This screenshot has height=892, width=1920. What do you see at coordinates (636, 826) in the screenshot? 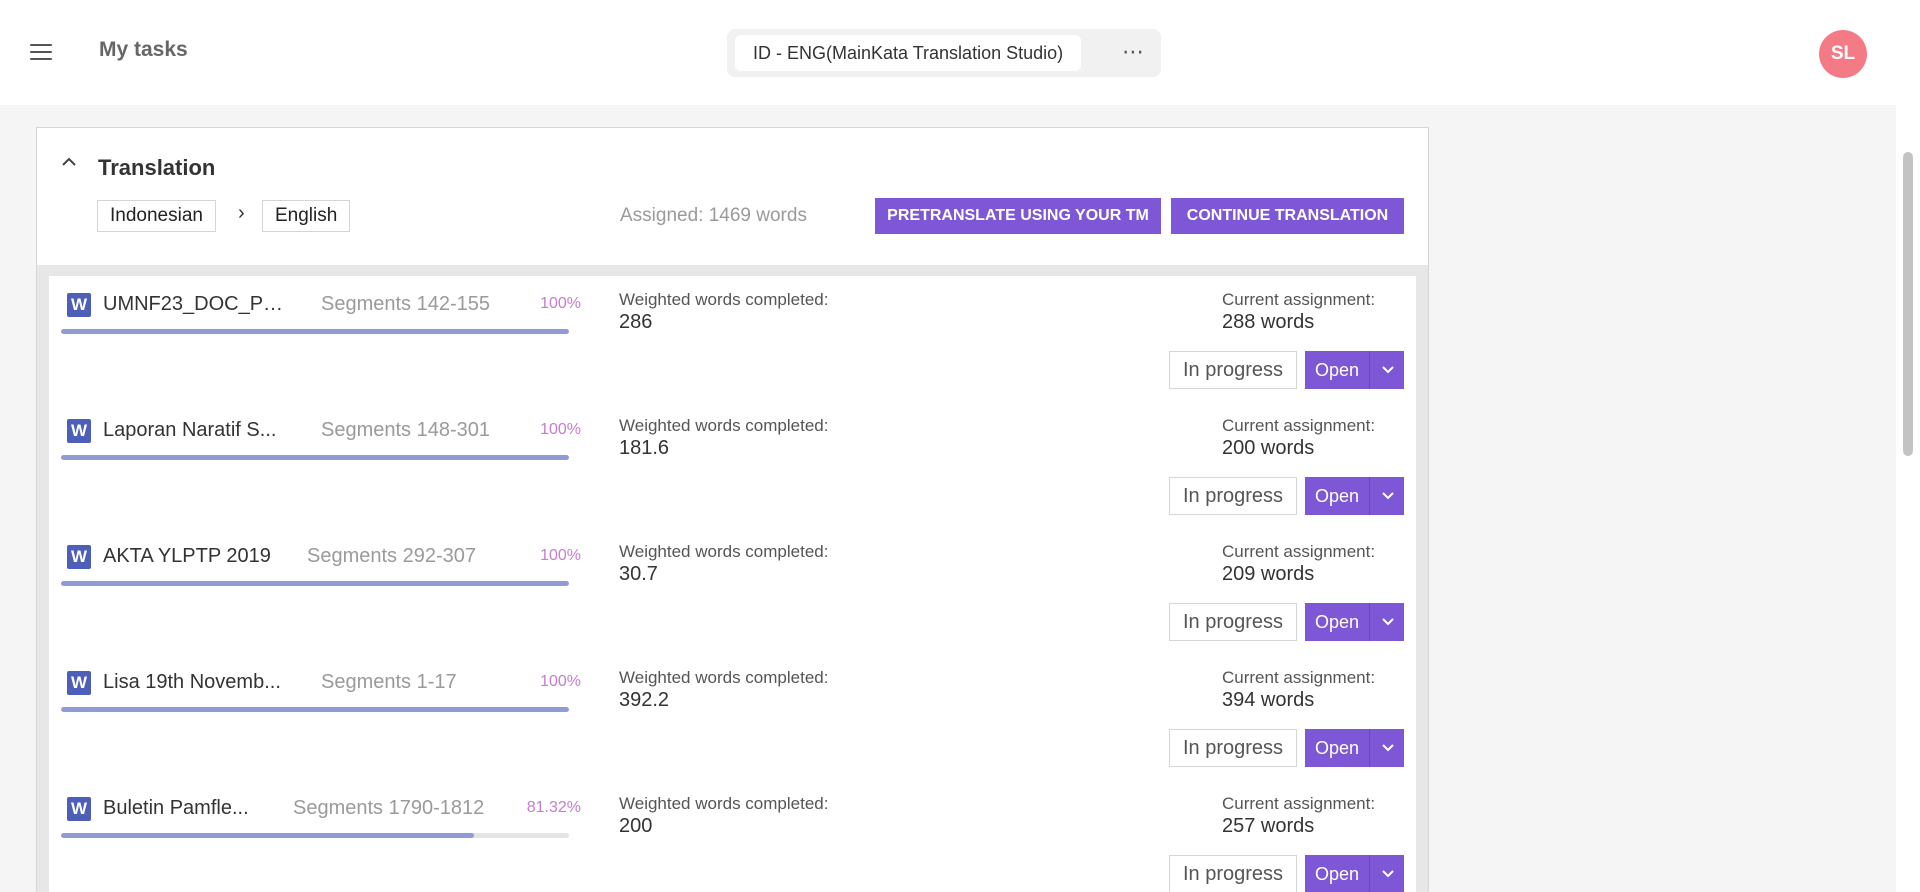
I see `weighted-words-value: 200` at bounding box center [636, 826].